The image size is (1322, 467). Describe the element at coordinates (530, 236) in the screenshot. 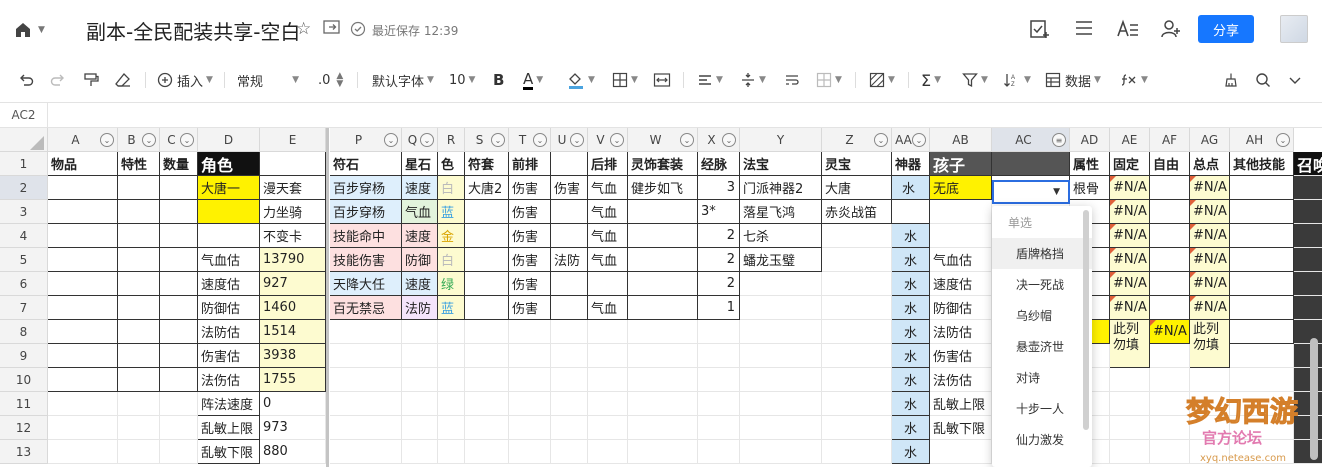

I see `cell-t4: 伤害` at that location.